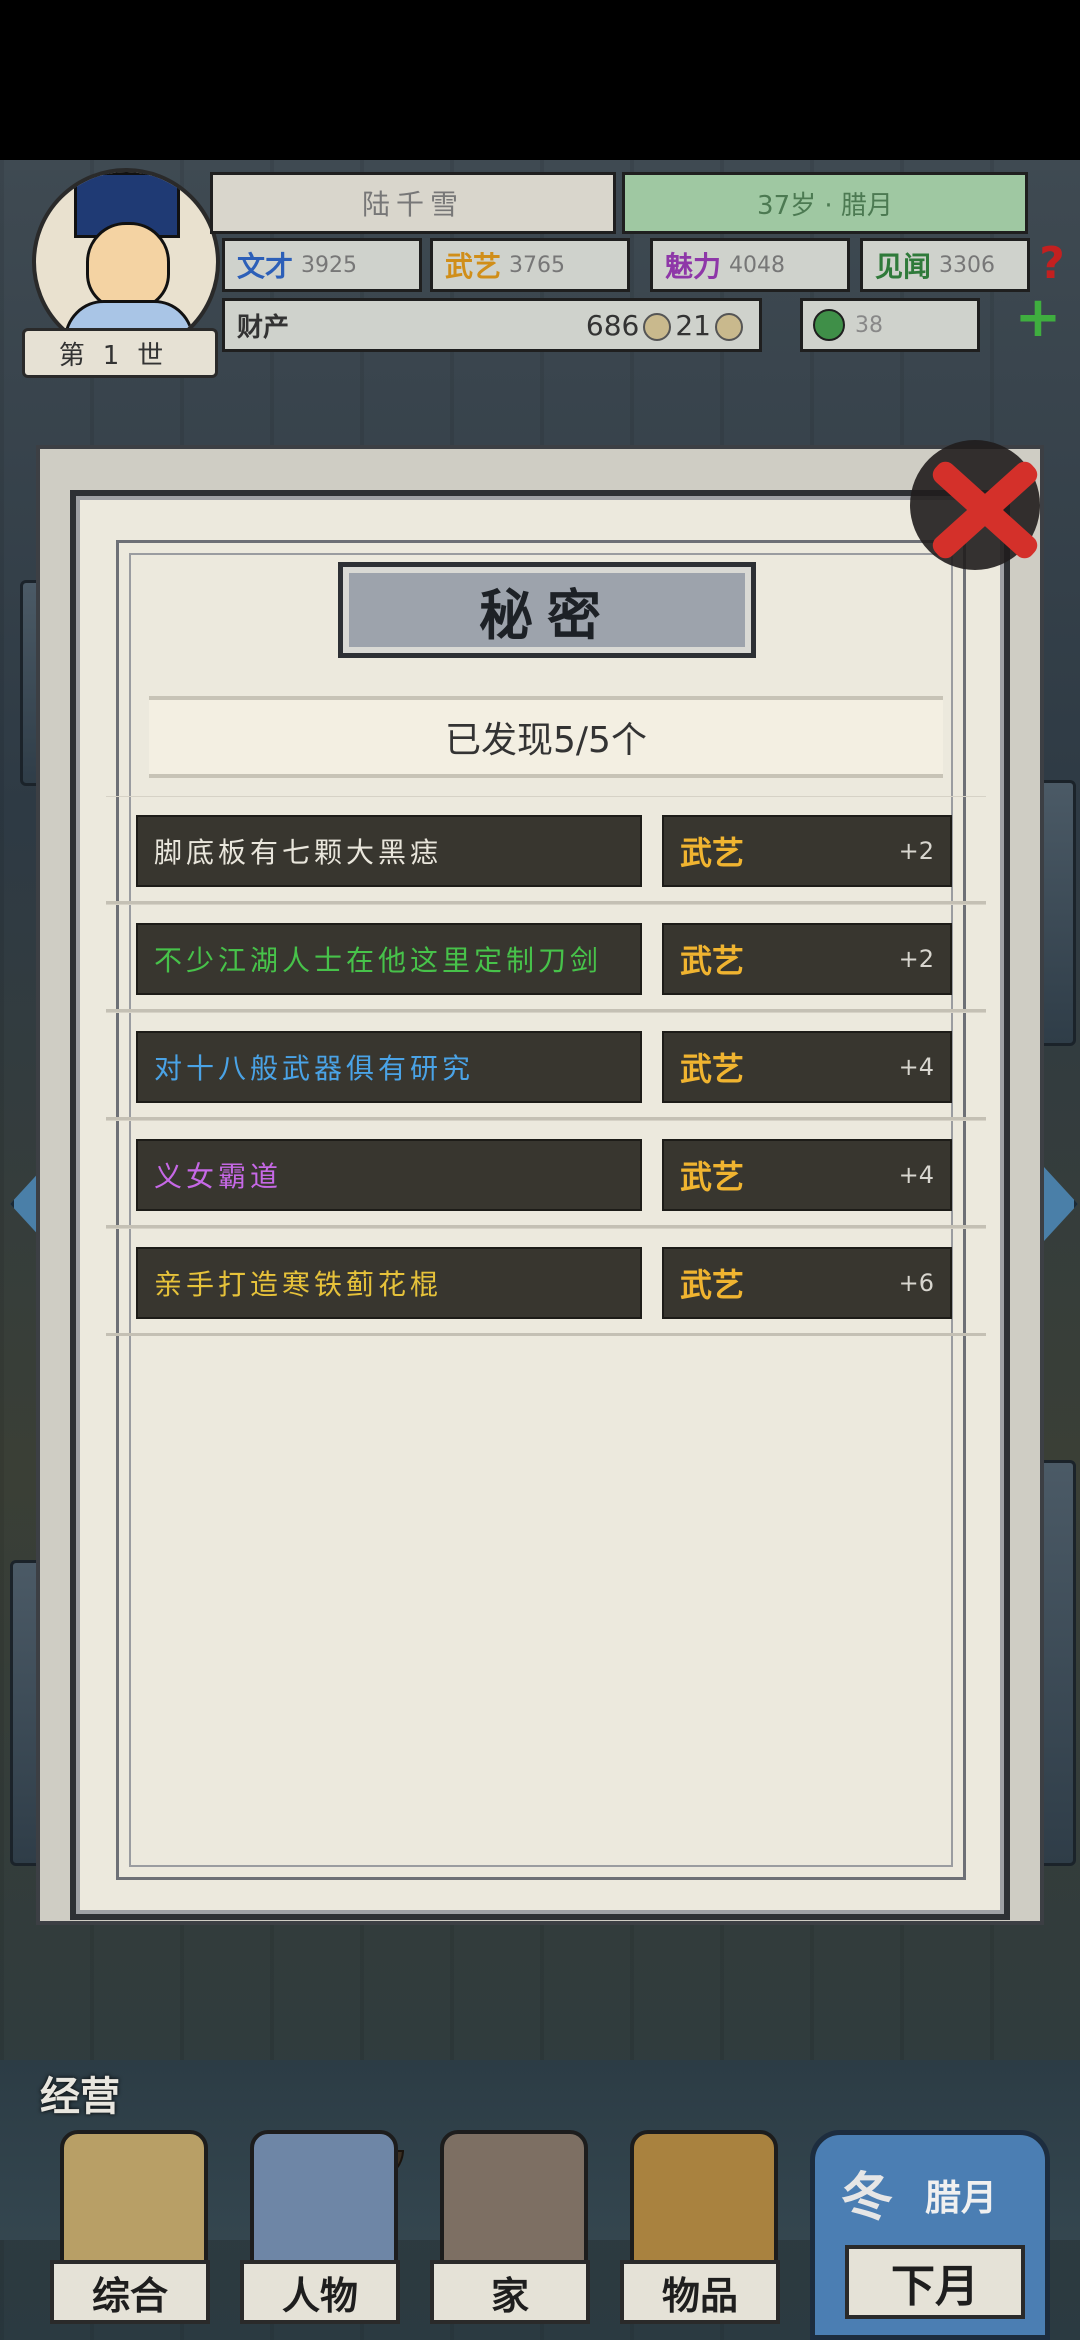 The image size is (1080, 2340). Describe the element at coordinates (704, 2204) in the screenshot. I see `items-icon` at that location.